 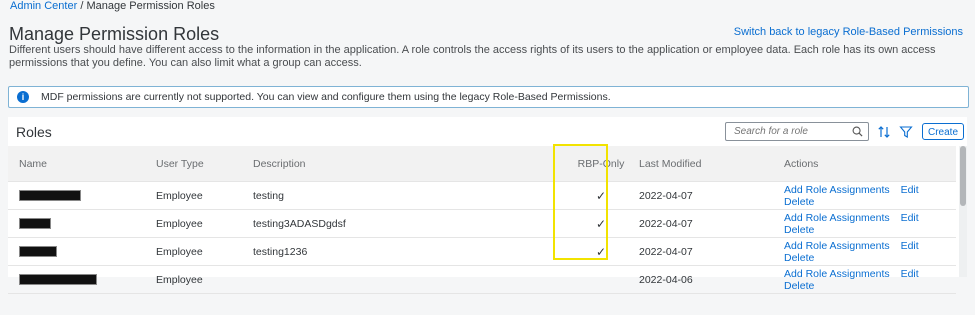 What do you see at coordinates (34, 132) in the screenshot?
I see `roles-title: Roles` at bounding box center [34, 132].